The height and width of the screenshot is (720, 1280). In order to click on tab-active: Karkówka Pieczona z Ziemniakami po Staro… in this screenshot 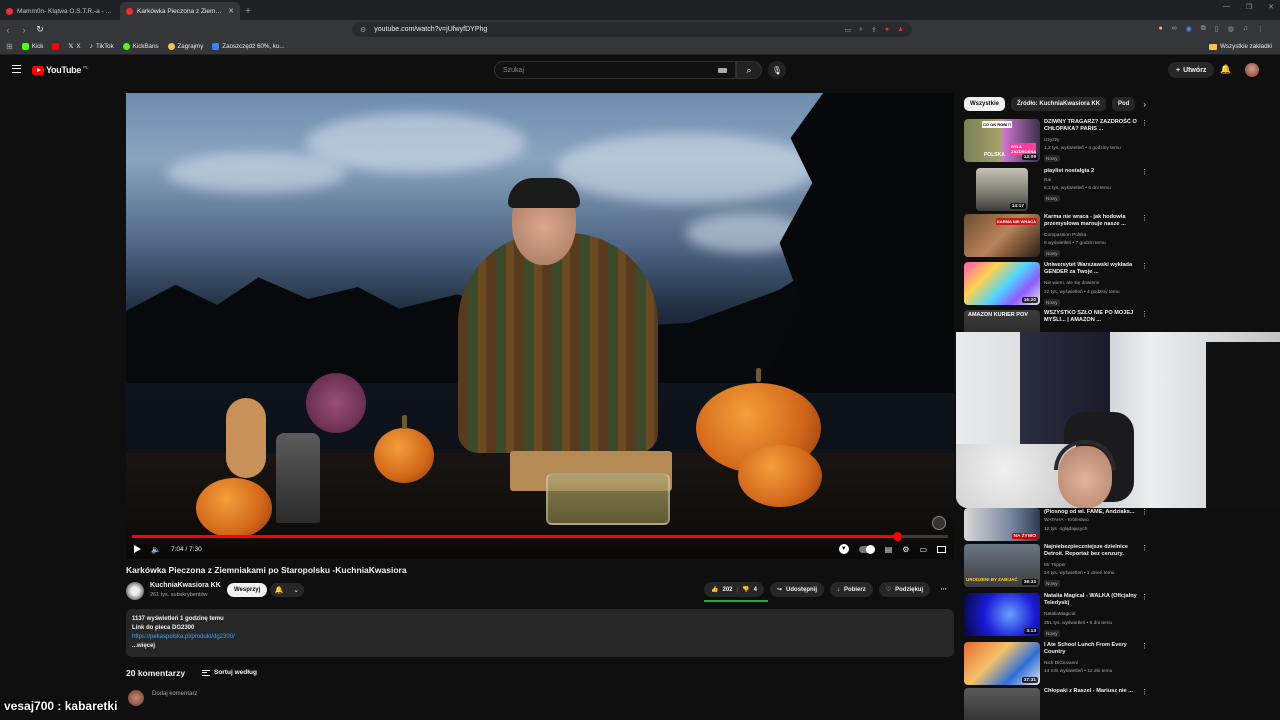, I will do `click(180, 11)`.